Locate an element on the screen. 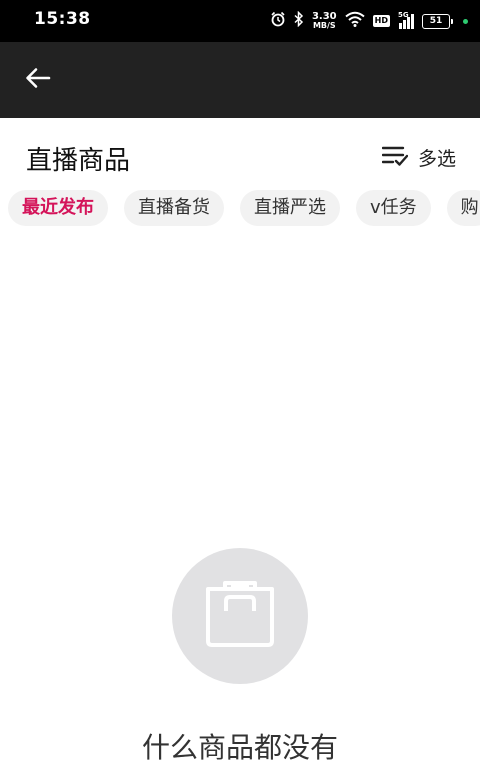  arrow-left-icon is located at coordinates (38, 80).